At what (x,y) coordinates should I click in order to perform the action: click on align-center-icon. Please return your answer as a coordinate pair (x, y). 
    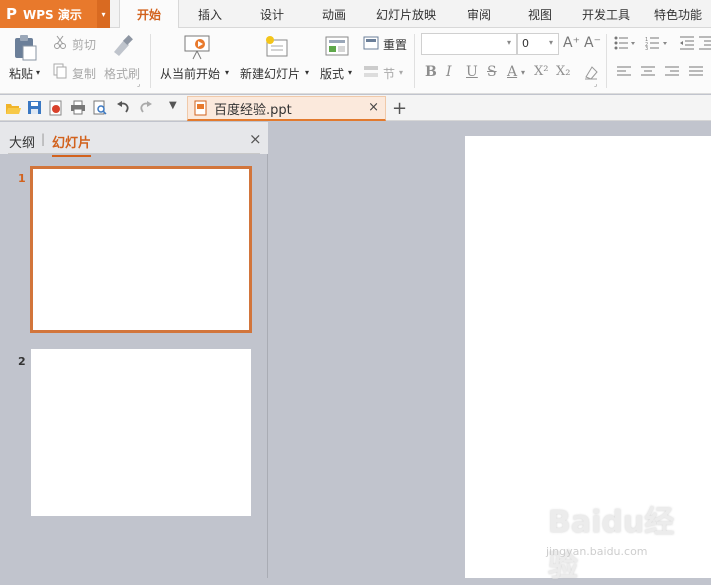
    Looking at the image, I should click on (648, 72).